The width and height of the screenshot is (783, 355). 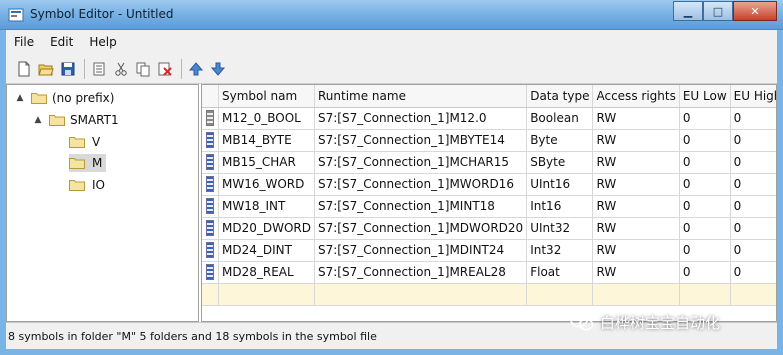 I want to click on cell-new-eu-low, so click(x=705, y=294).